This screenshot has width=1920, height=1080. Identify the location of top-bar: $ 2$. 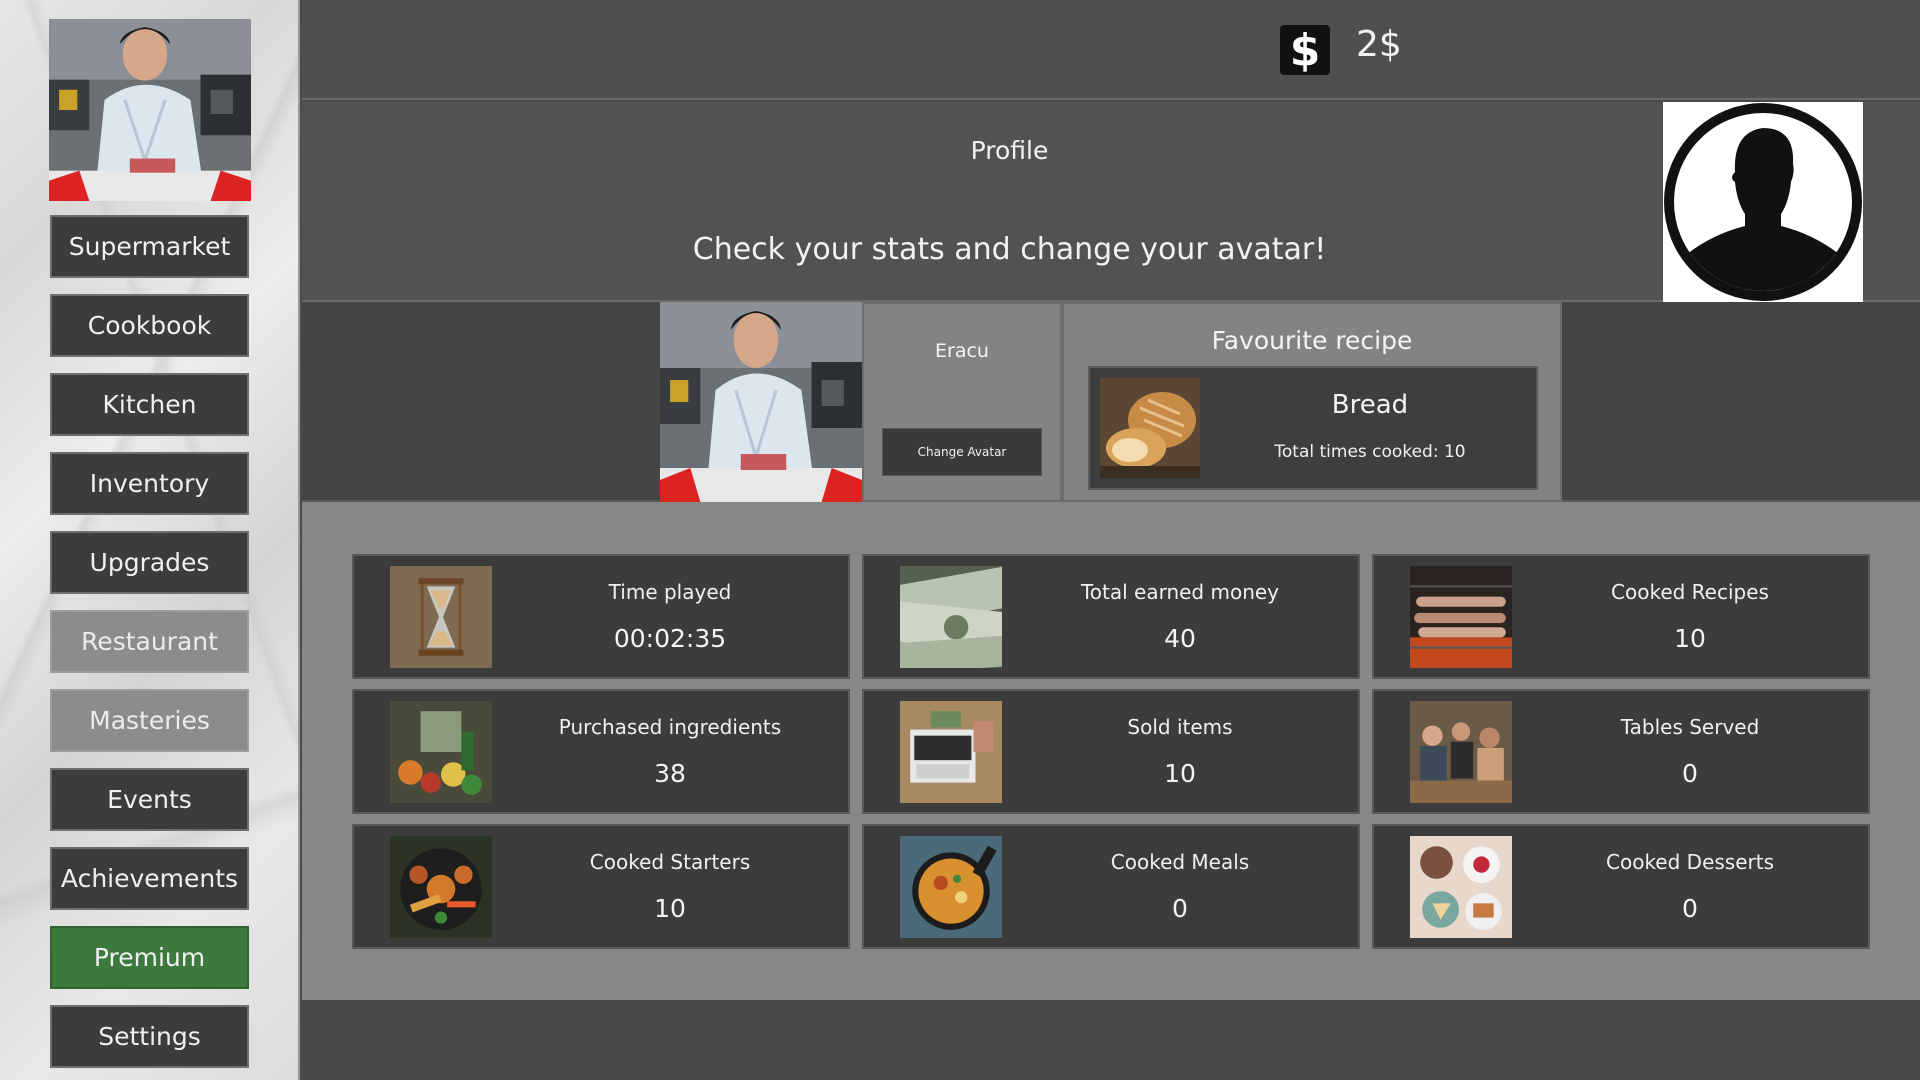
(1111, 50).